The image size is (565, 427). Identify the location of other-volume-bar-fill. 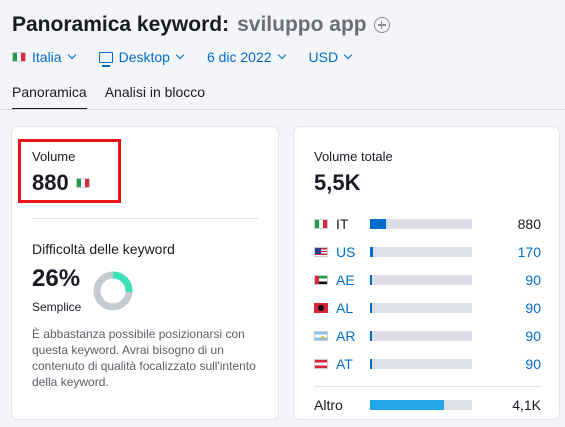
(407, 405).